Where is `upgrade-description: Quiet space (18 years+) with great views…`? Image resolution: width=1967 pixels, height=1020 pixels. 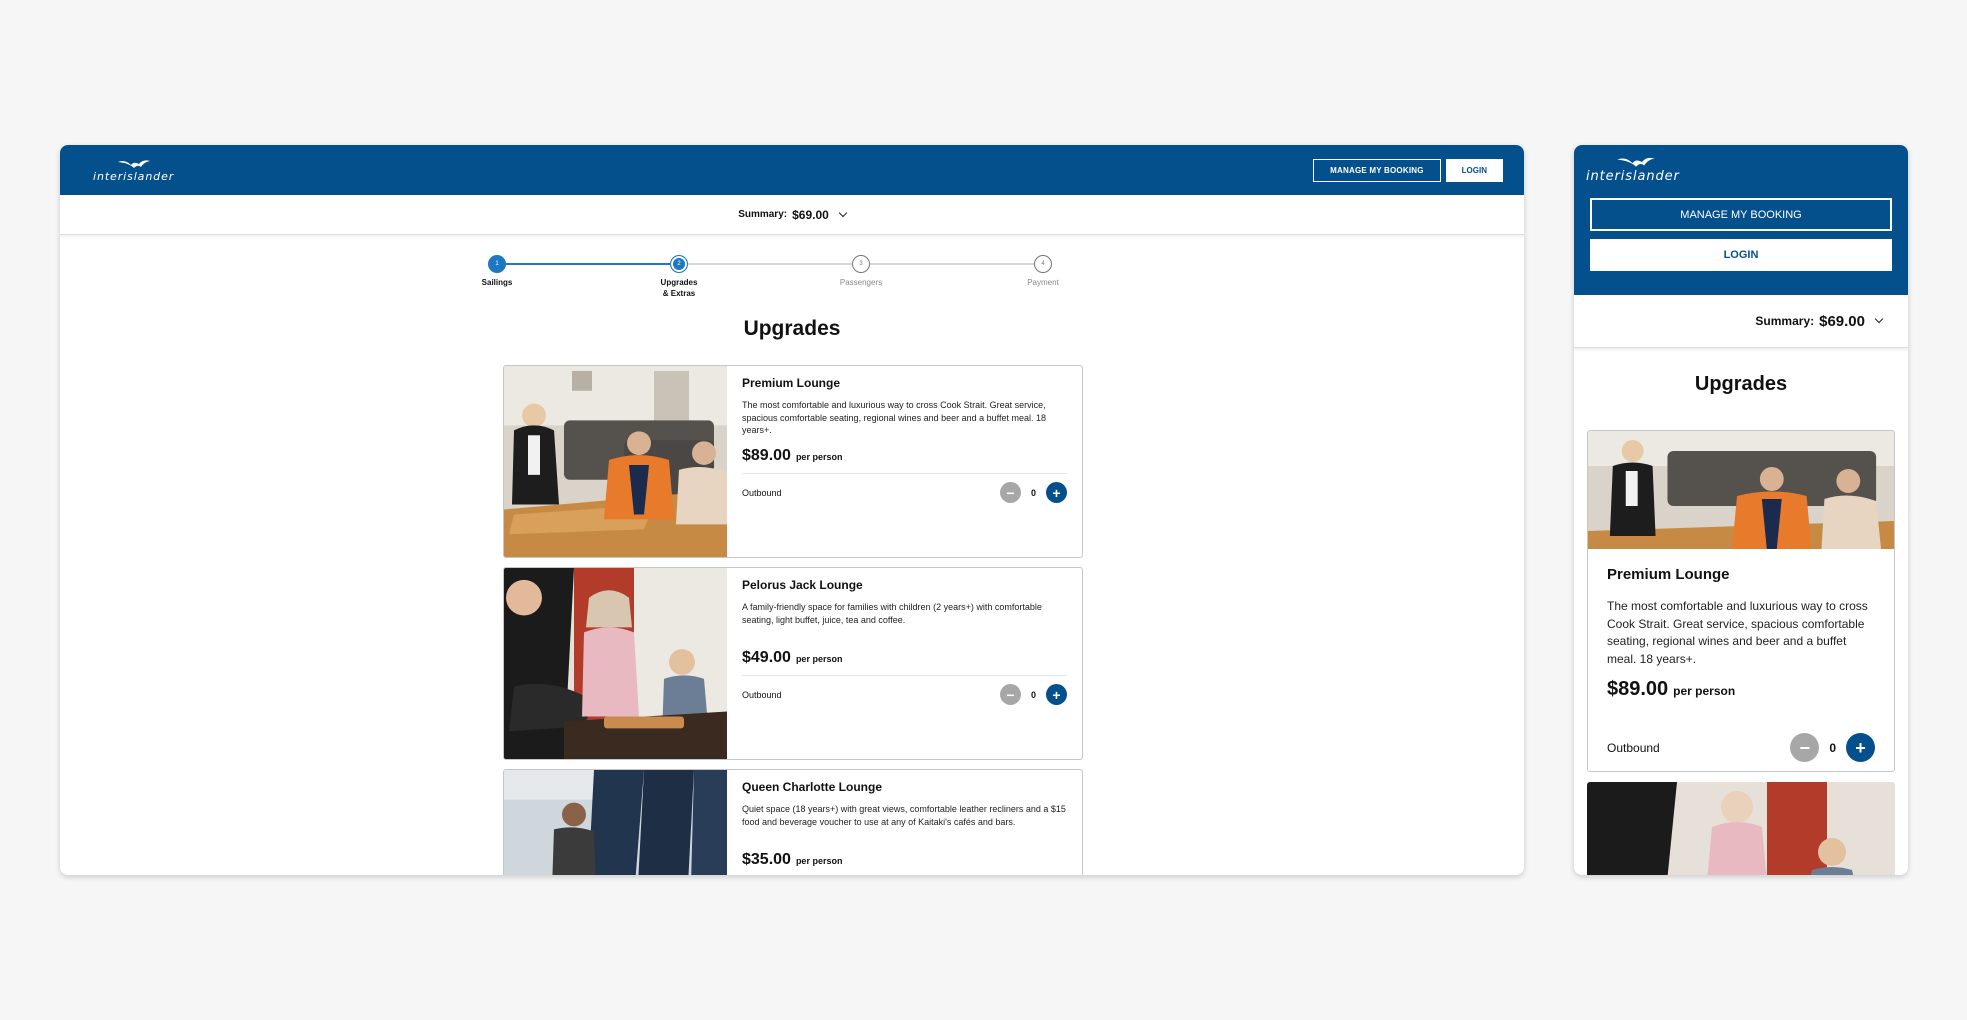
upgrade-description: Quiet space (18 years+) with great views… is located at coordinates (904, 815).